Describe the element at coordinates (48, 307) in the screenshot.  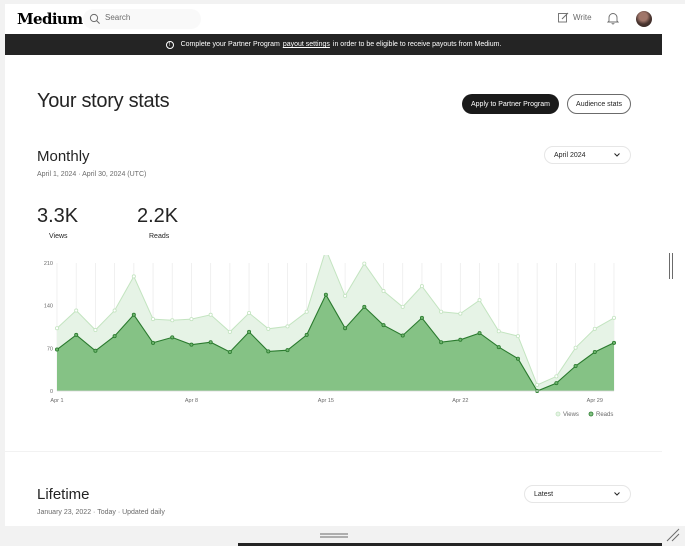
I see `y-tick-label: 140` at that location.